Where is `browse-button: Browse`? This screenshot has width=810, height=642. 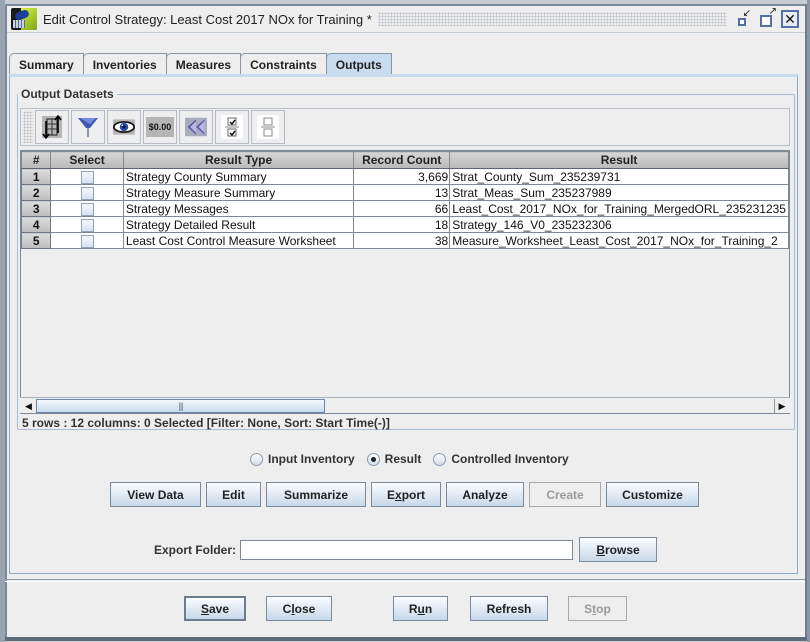
browse-button: Browse is located at coordinates (618, 549).